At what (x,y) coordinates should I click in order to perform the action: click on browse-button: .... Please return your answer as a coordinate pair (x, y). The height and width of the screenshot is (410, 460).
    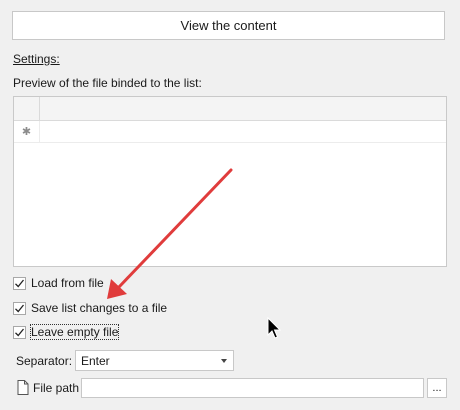
    Looking at the image, I should click on (437, 388).